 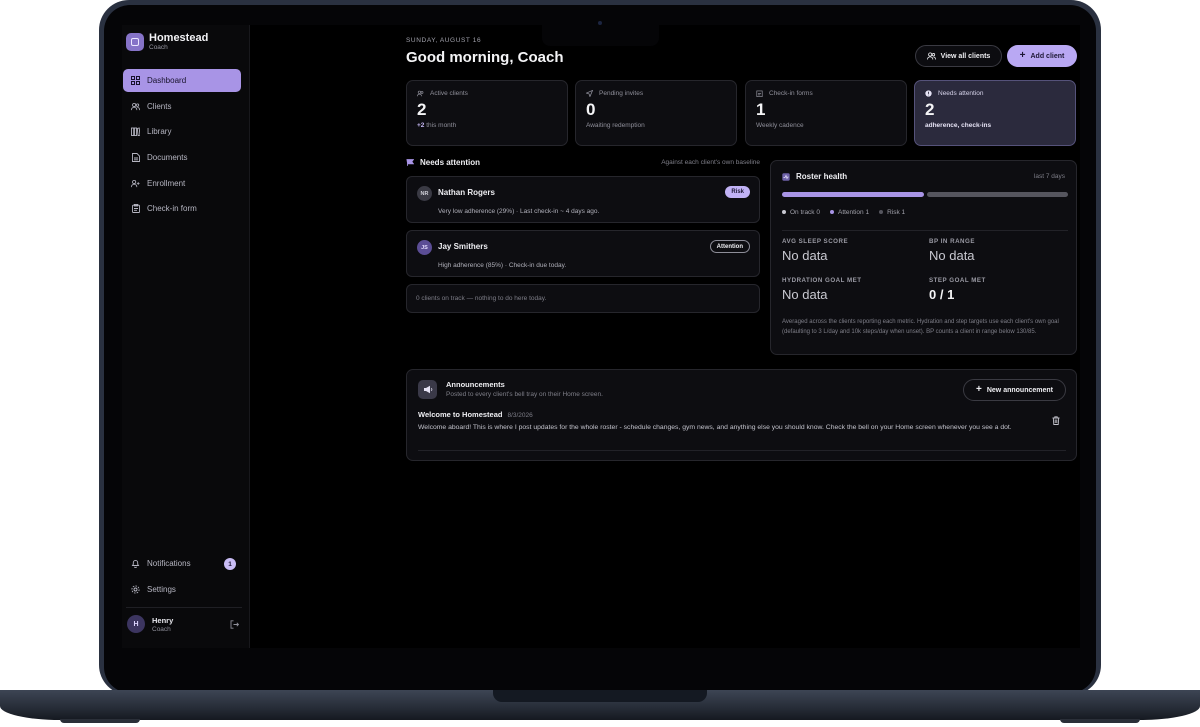 I want to click on app-role: Coach, so click(x=158, y=47).